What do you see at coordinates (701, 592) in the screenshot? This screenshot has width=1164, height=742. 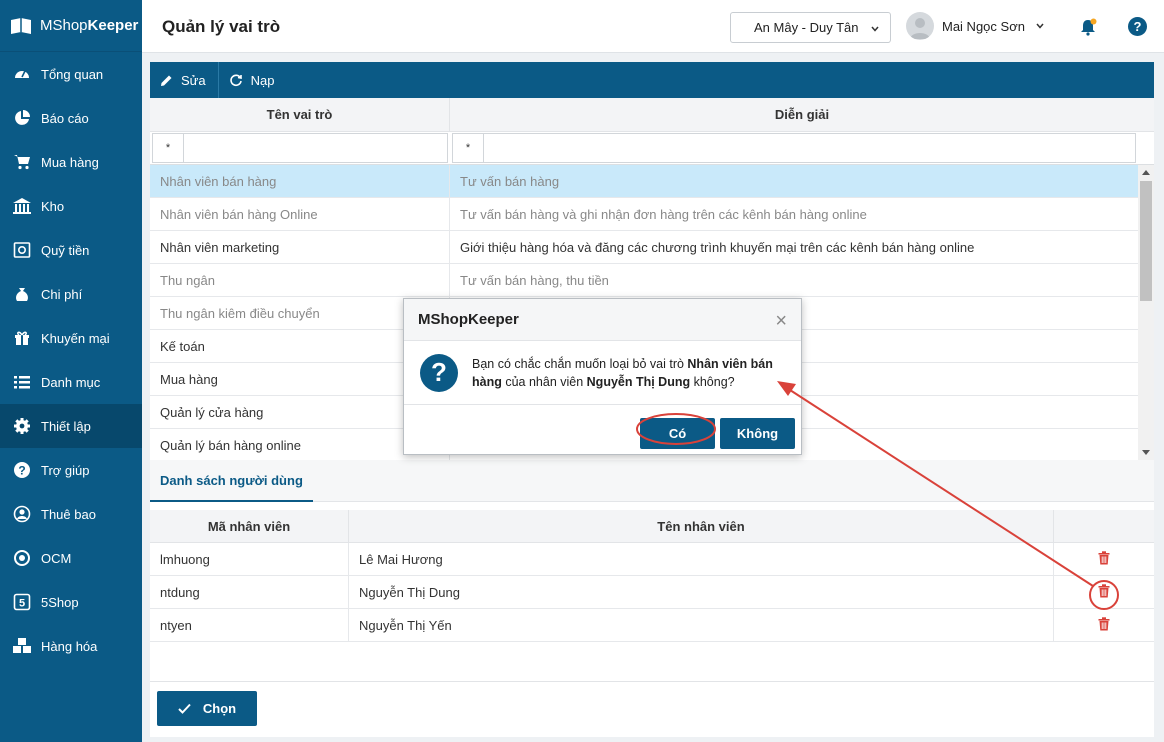 I see `employee-name-cell: Nguyễn Thị Dung` at bounding box center [701, 592].